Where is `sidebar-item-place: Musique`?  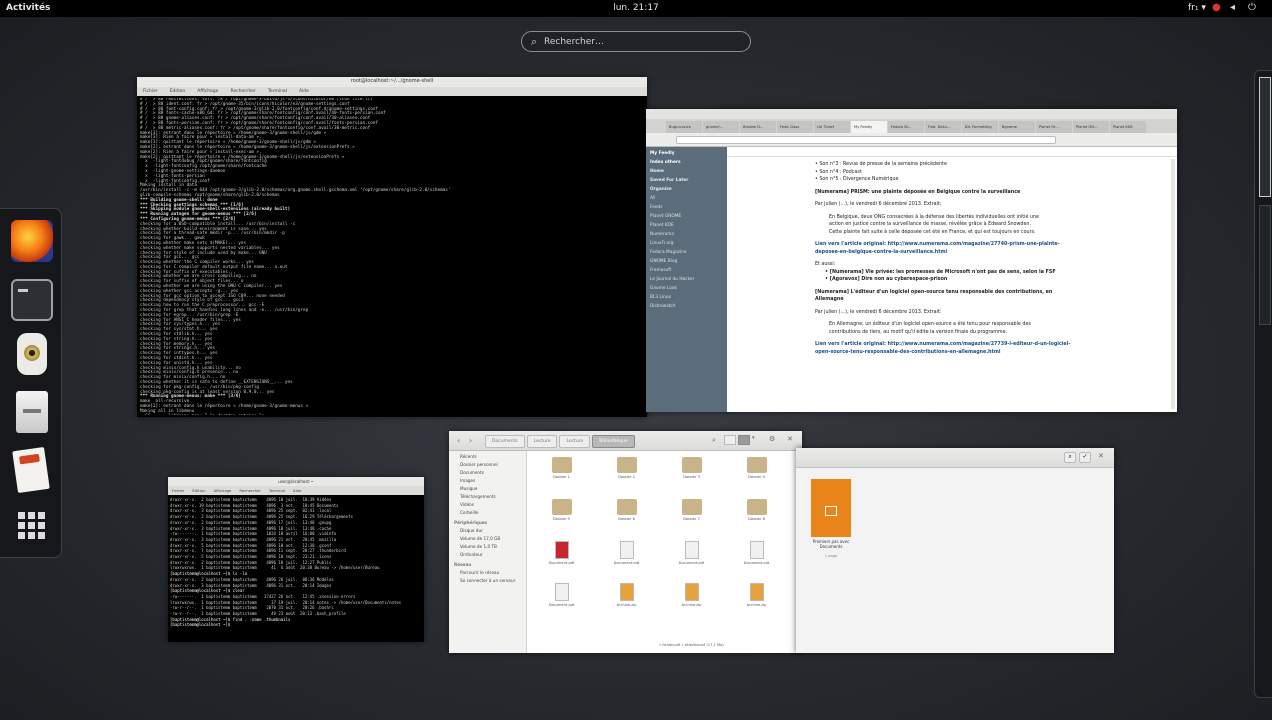
sidebar-item-place: Musique is located at coordinates (487, 489).